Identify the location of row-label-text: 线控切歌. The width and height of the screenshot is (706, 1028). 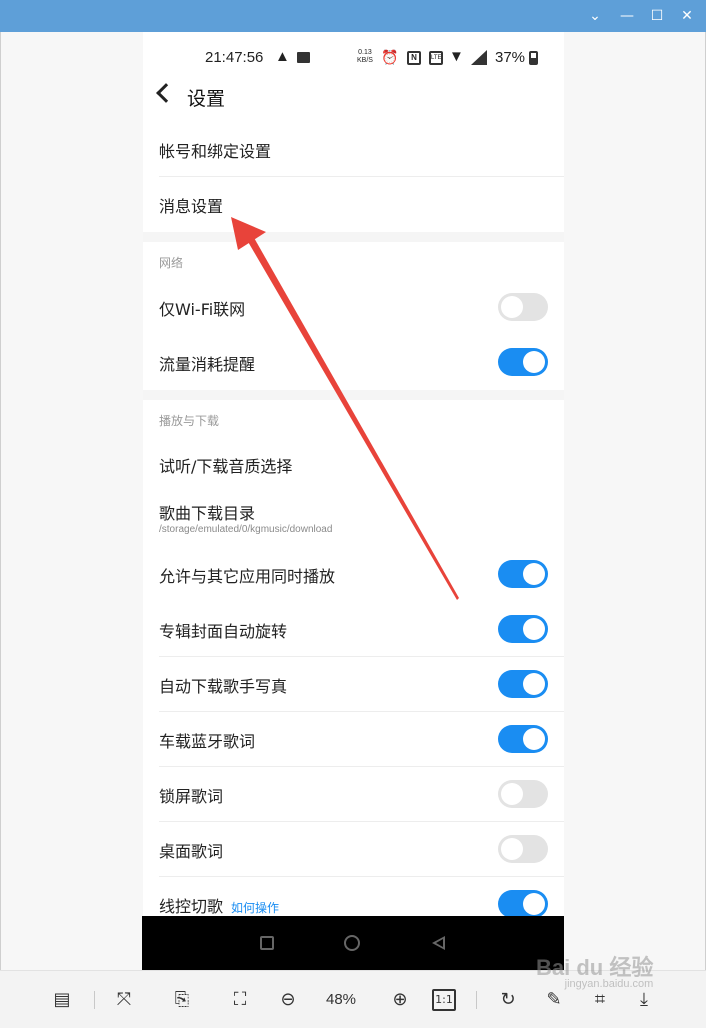
(191, 906).